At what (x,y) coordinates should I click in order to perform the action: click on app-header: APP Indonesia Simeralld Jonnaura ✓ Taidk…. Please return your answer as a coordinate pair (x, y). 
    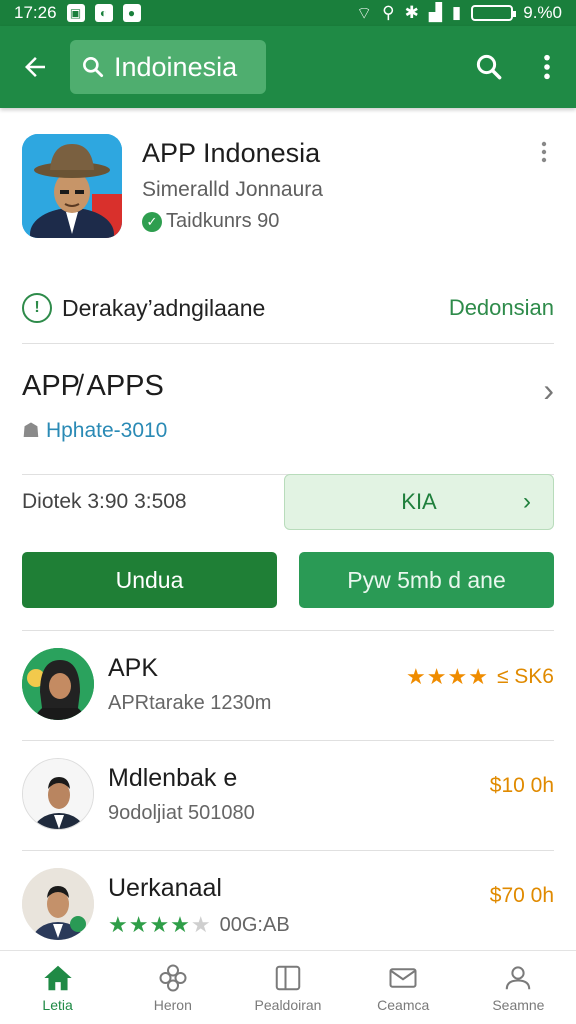
    Looking at the image, I should click on (288, 189).